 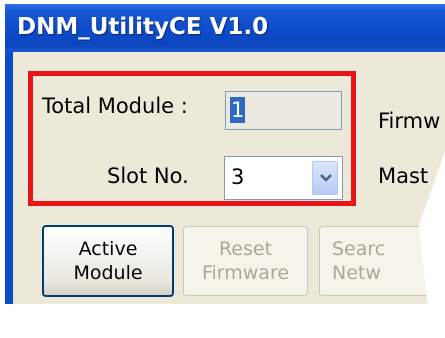 What do you see at coordinates (108, 249) in the screenshot?
I see `active-module-line-1: Active` at bounding box center [108, 249].